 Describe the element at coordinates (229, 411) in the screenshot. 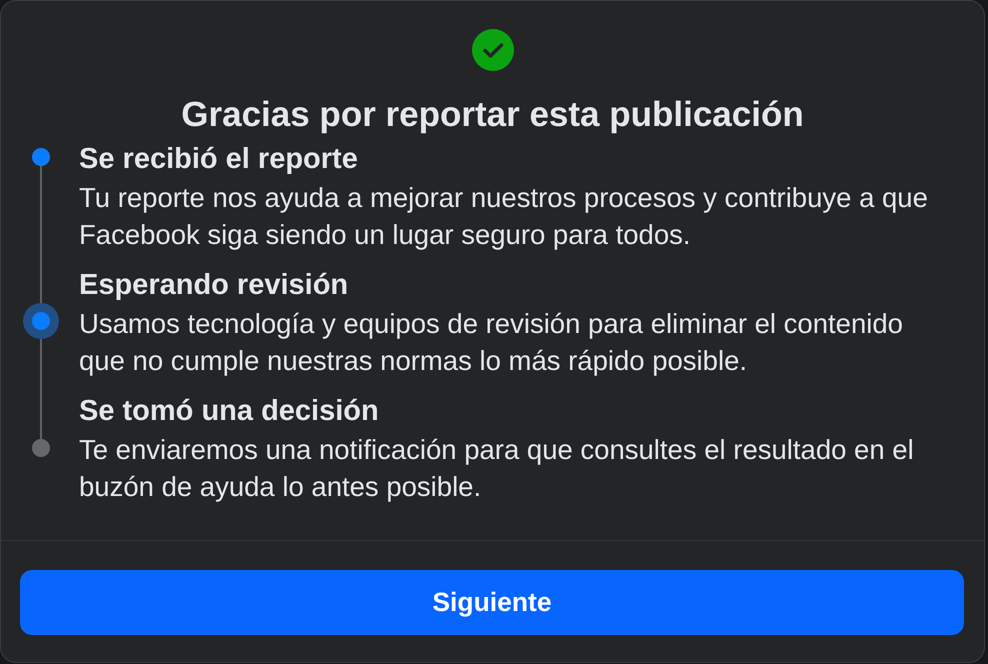

I see `step-title: Se tomó una decisión` at that location.